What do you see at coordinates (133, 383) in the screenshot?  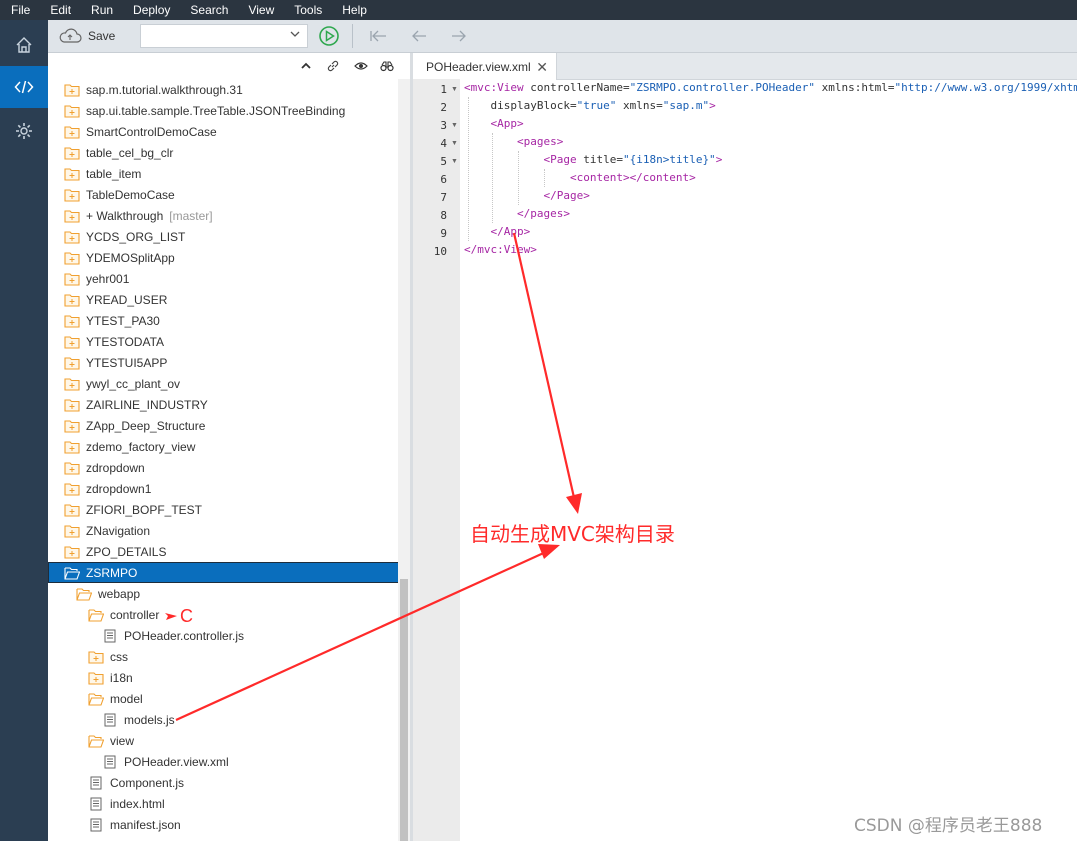 I see `tree-item-label: ywyl_cc_plant_ov` at bounding box center [133, 383].